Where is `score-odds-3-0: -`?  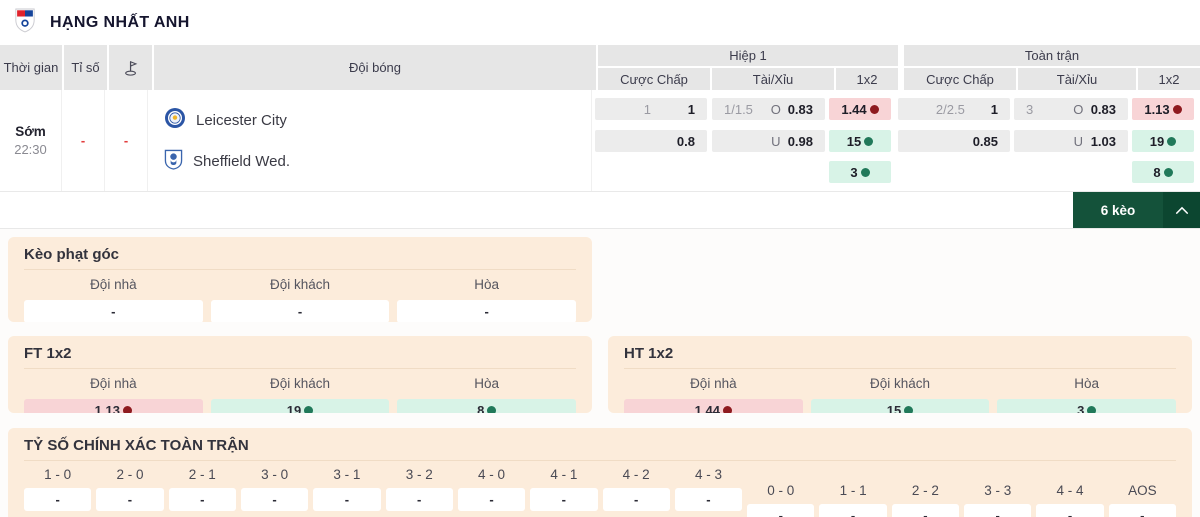 score-odds-3-0: - is located at coordinates (274, 499).